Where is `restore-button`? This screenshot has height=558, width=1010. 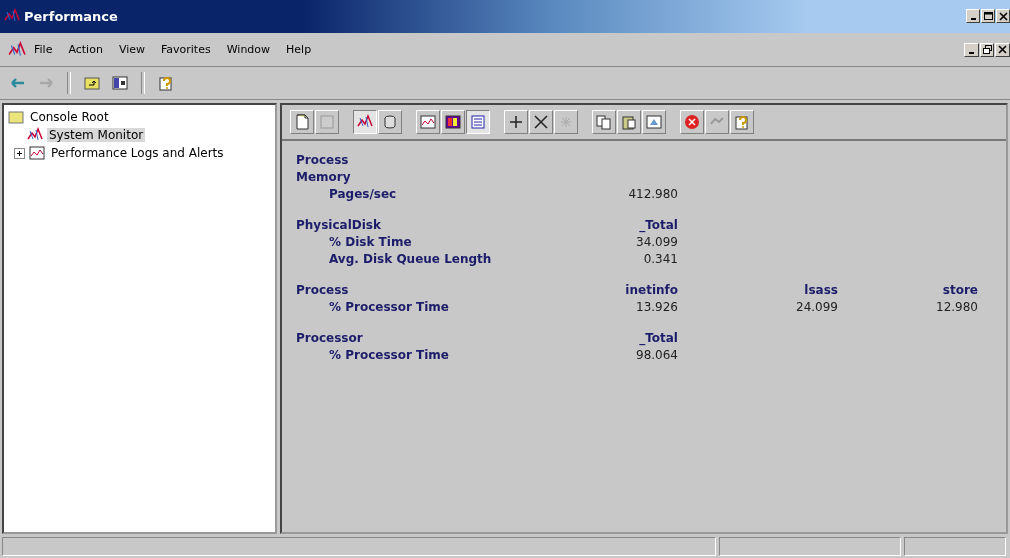 restore-button is located at coordinates (987, 49).